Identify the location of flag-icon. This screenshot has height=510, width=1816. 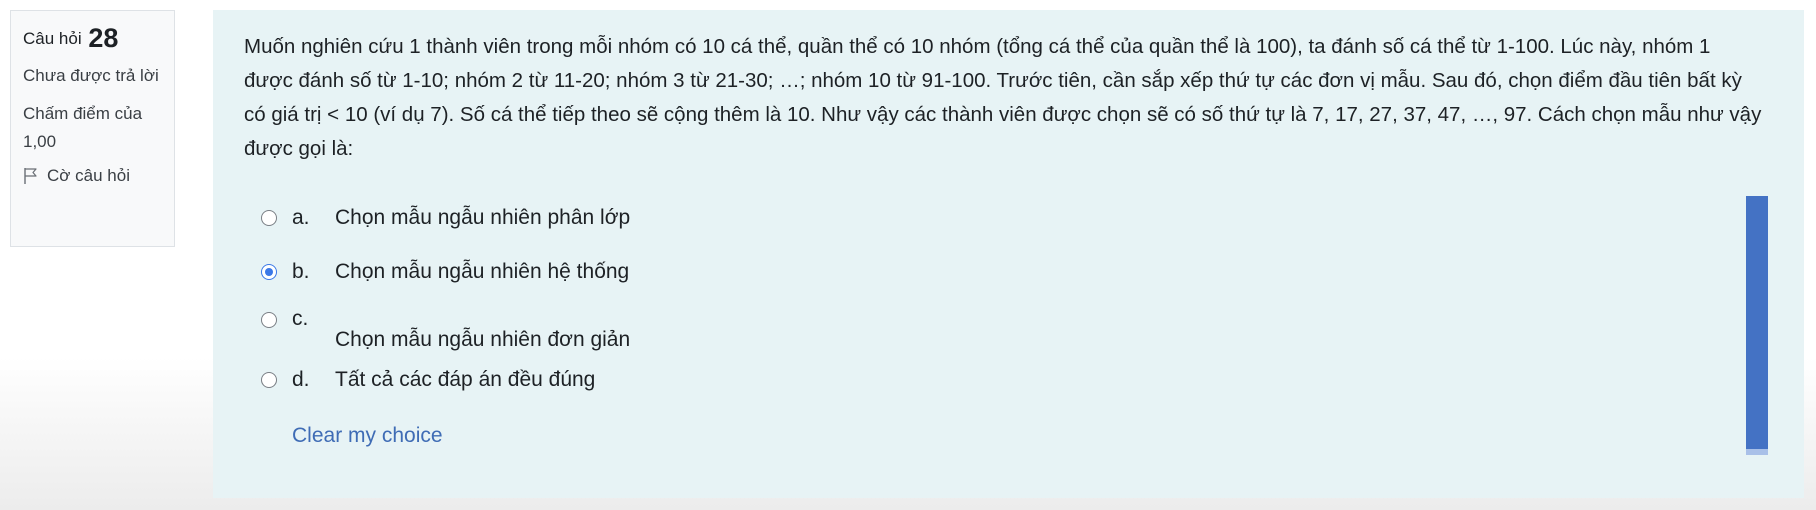
(30, 176).